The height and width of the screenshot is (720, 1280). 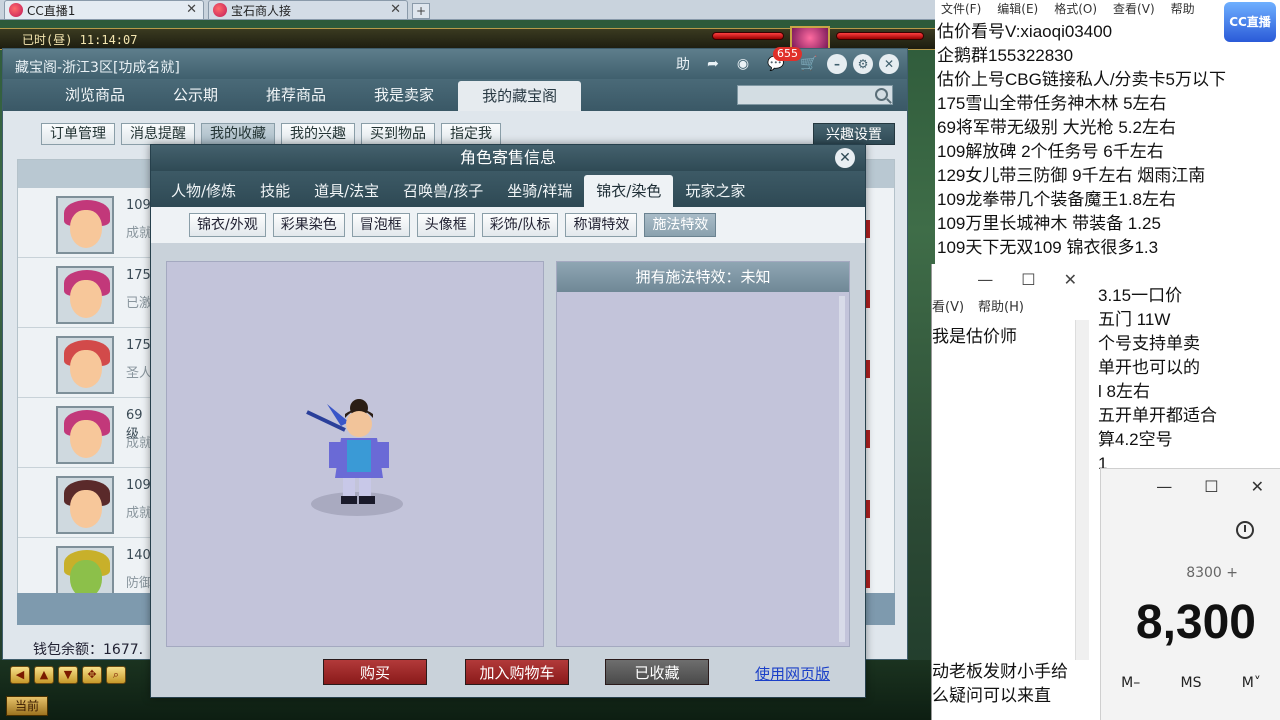 I want to click on list-item: 175 圣人, so click(x=85, y=363).